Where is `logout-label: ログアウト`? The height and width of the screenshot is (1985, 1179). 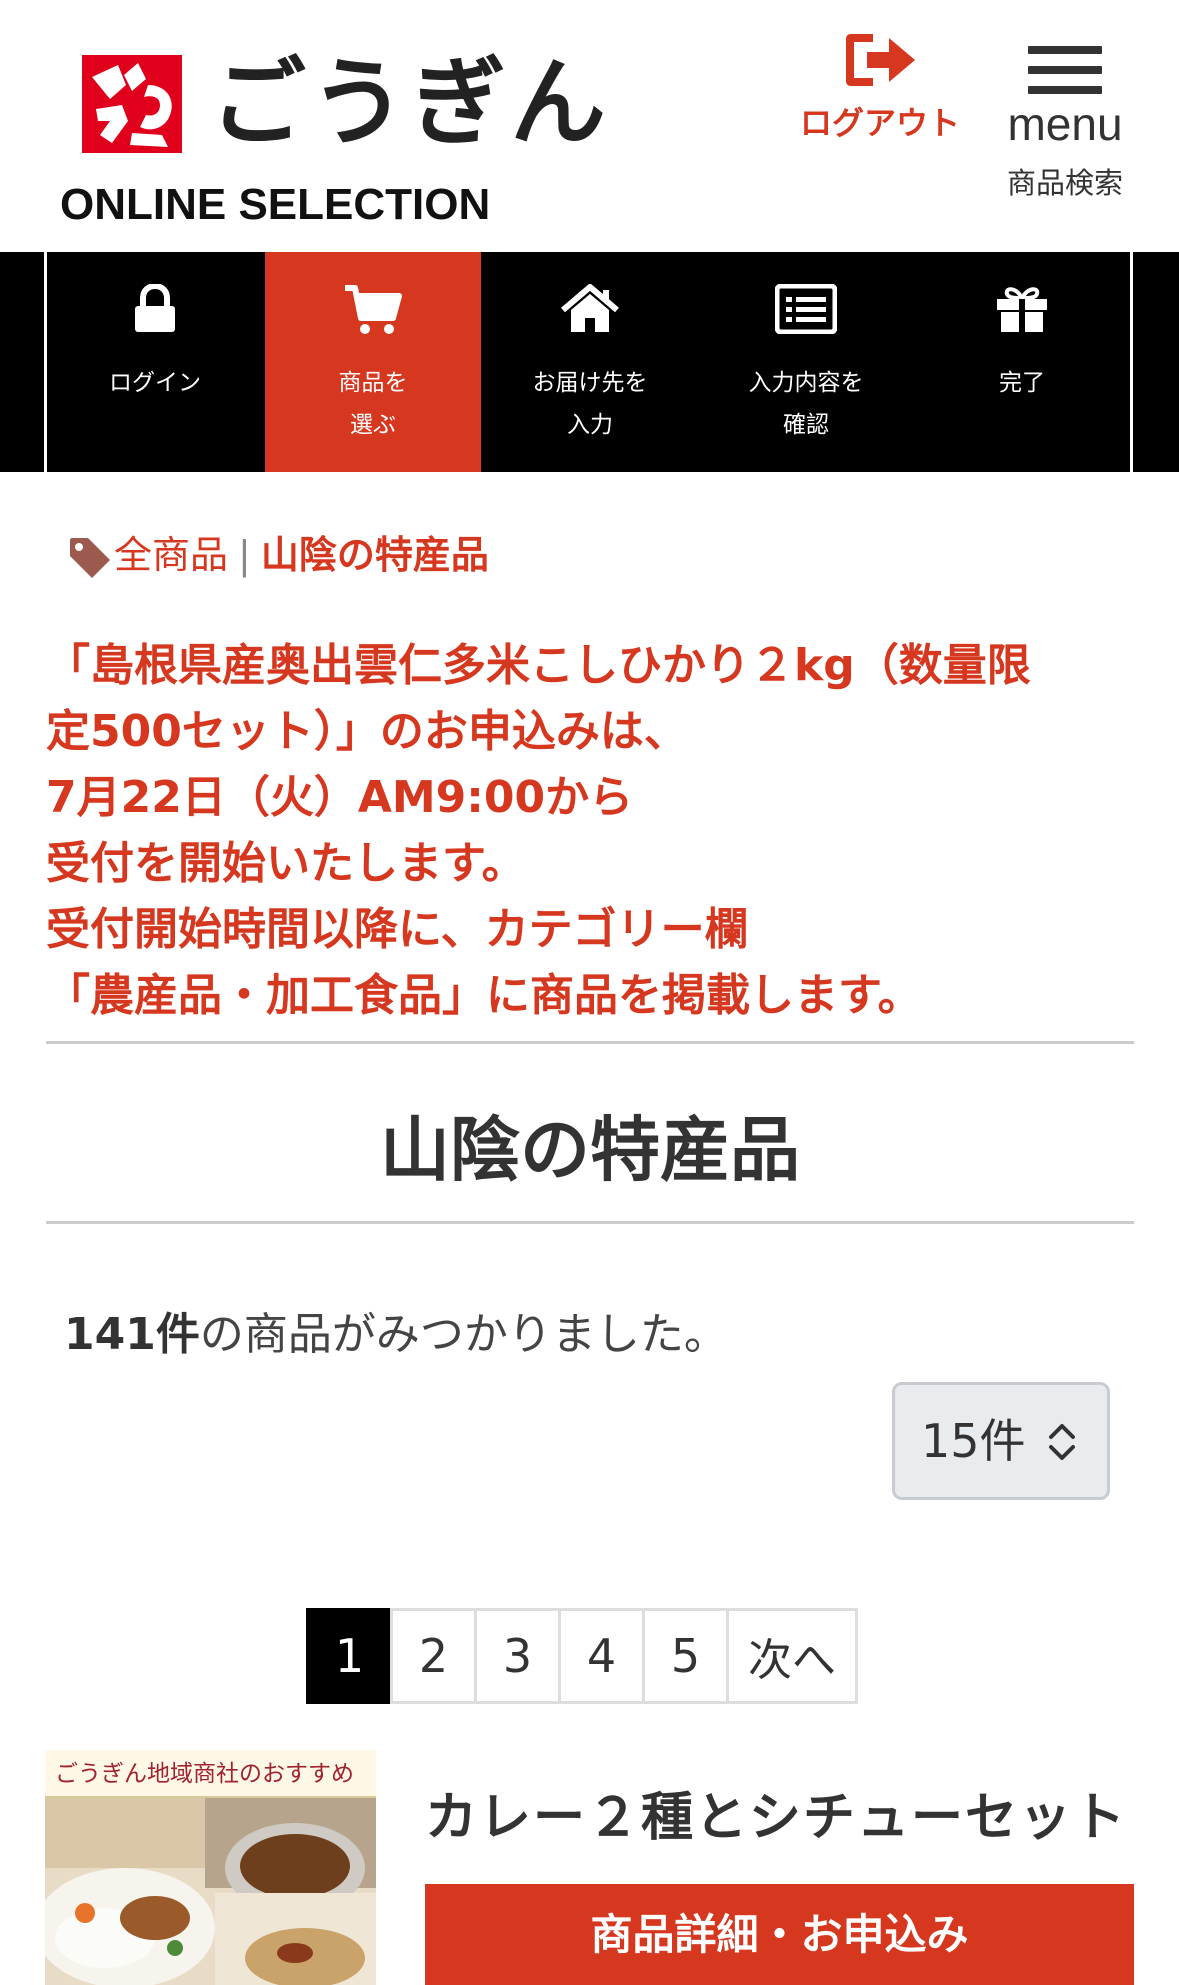
logout-label: ログアウト is located at coordinates (879, 123).